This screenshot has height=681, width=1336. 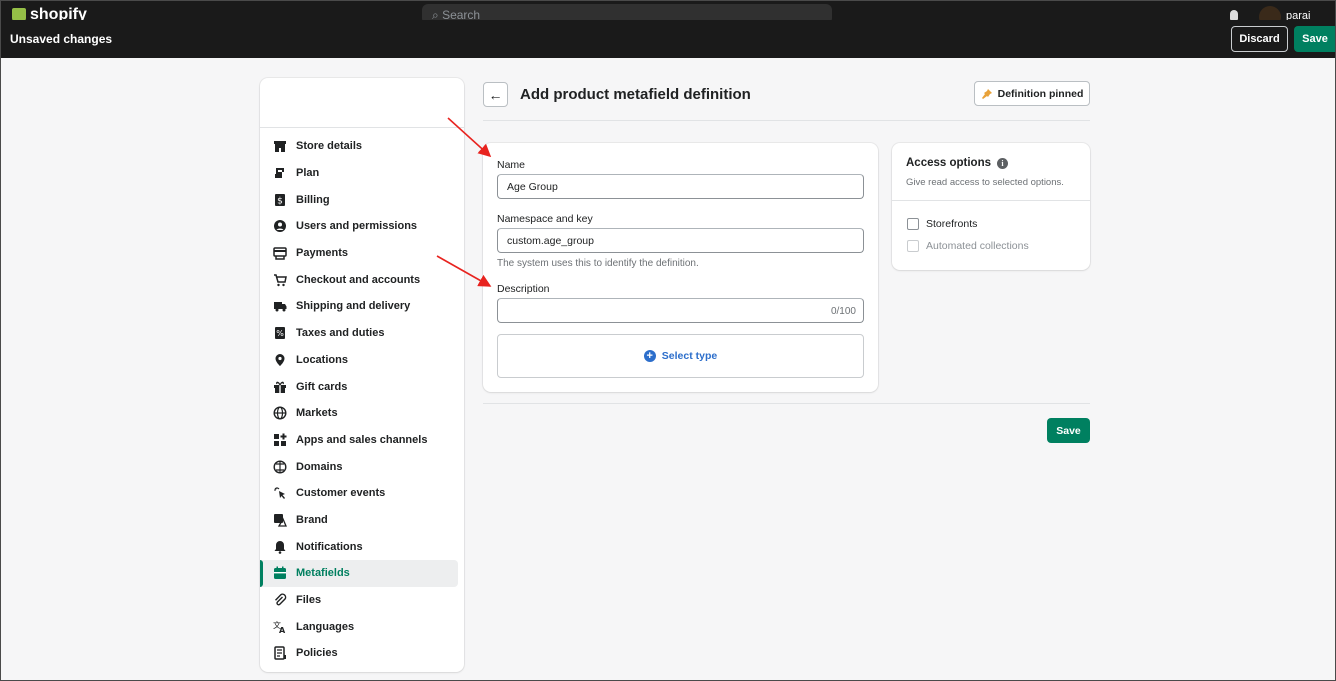 I want to click on access-divider, so click(x=991, y=200).